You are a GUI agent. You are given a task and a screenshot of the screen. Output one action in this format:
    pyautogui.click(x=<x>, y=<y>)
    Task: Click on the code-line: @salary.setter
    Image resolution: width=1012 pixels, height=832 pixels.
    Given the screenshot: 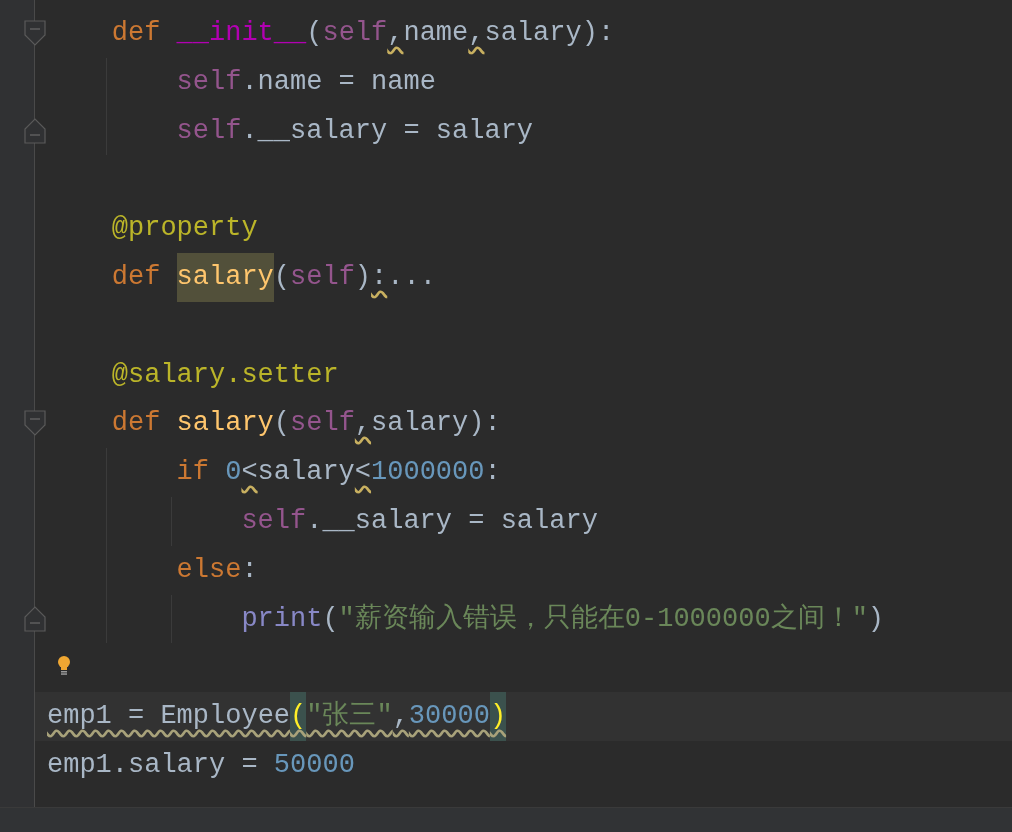 What is the action you would take?
    pyautogui.click(x=225, y=375)
    